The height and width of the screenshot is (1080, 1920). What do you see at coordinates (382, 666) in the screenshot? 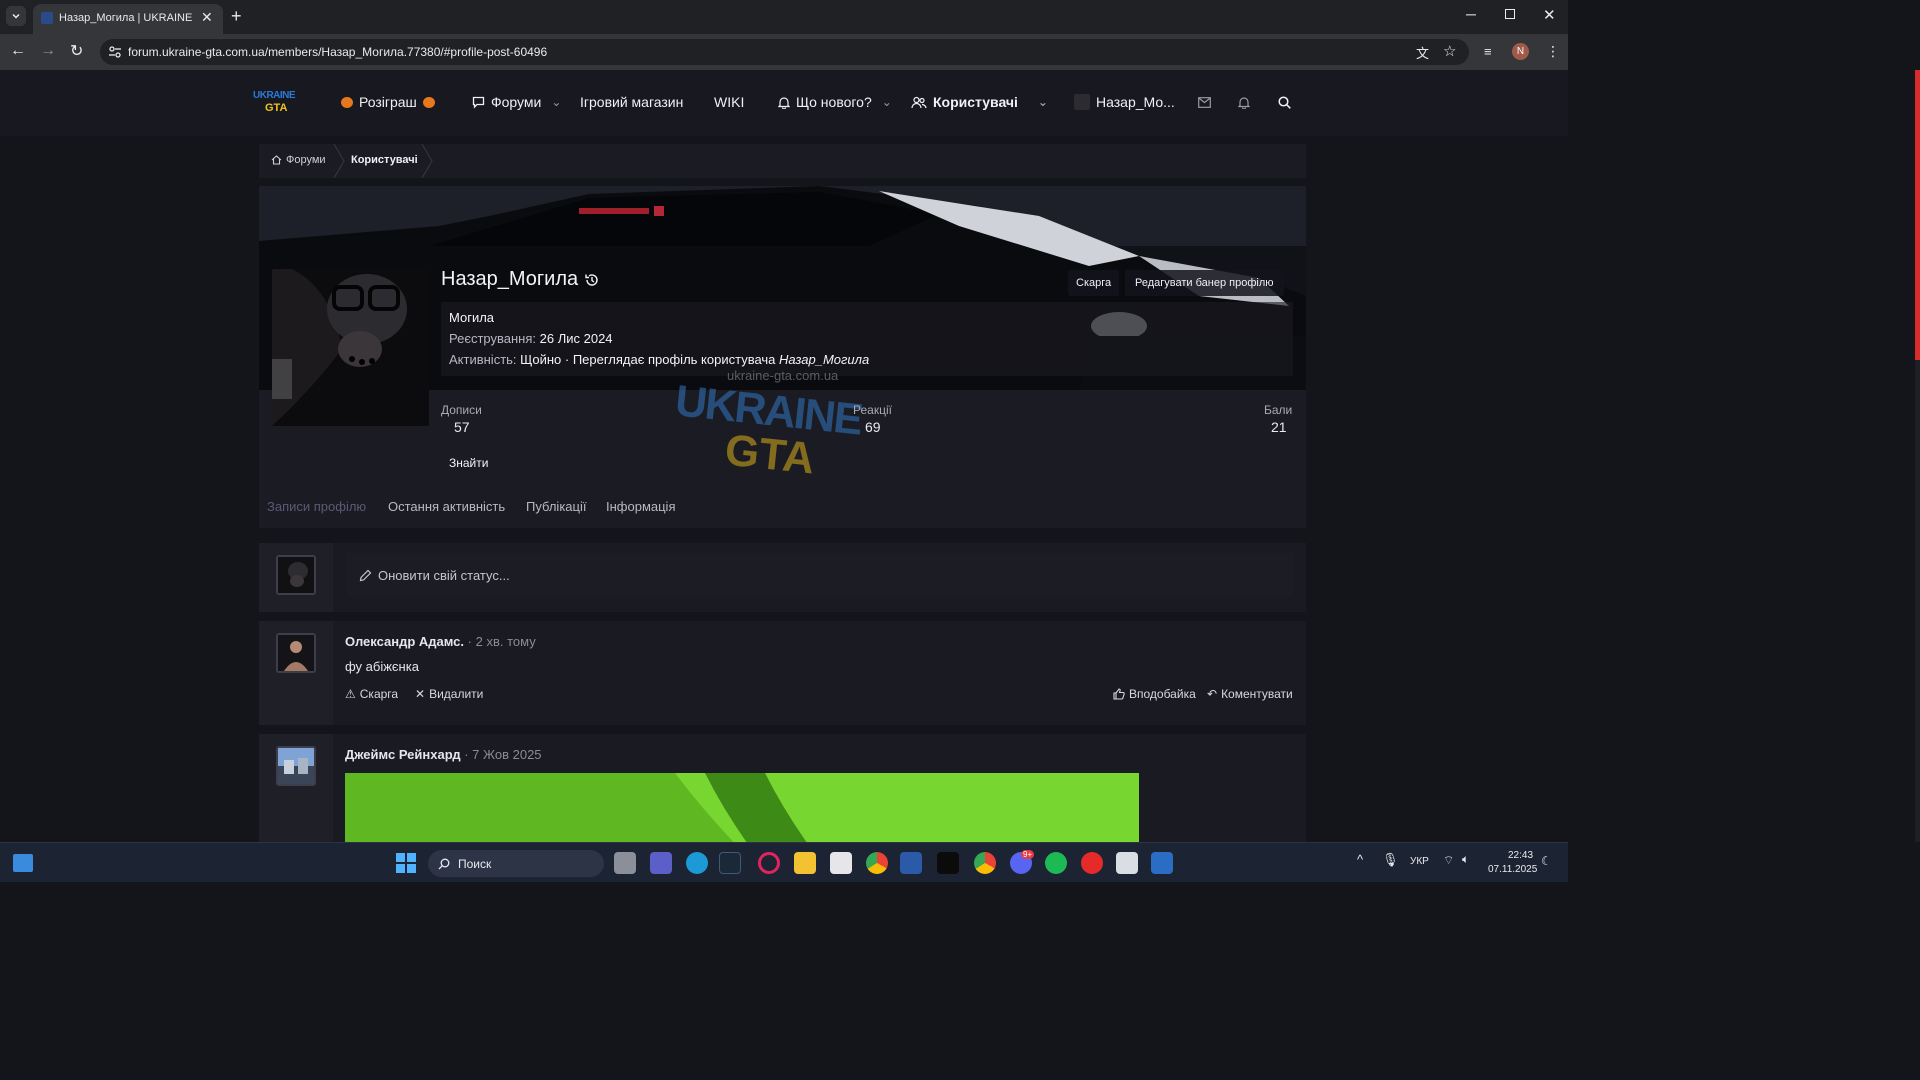
I see `post-text: фу абіжєнка` at bounding box center [382, 666].